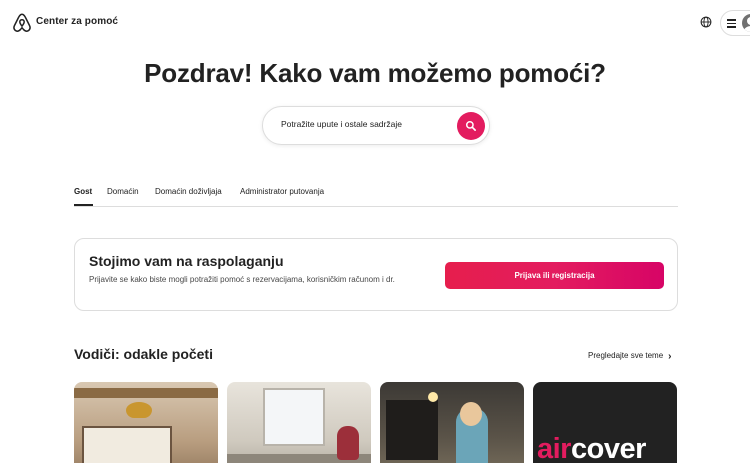 This screenshot has width=750, height=463. I want to click on top-header: Center za pomoć, so click(375, 22).